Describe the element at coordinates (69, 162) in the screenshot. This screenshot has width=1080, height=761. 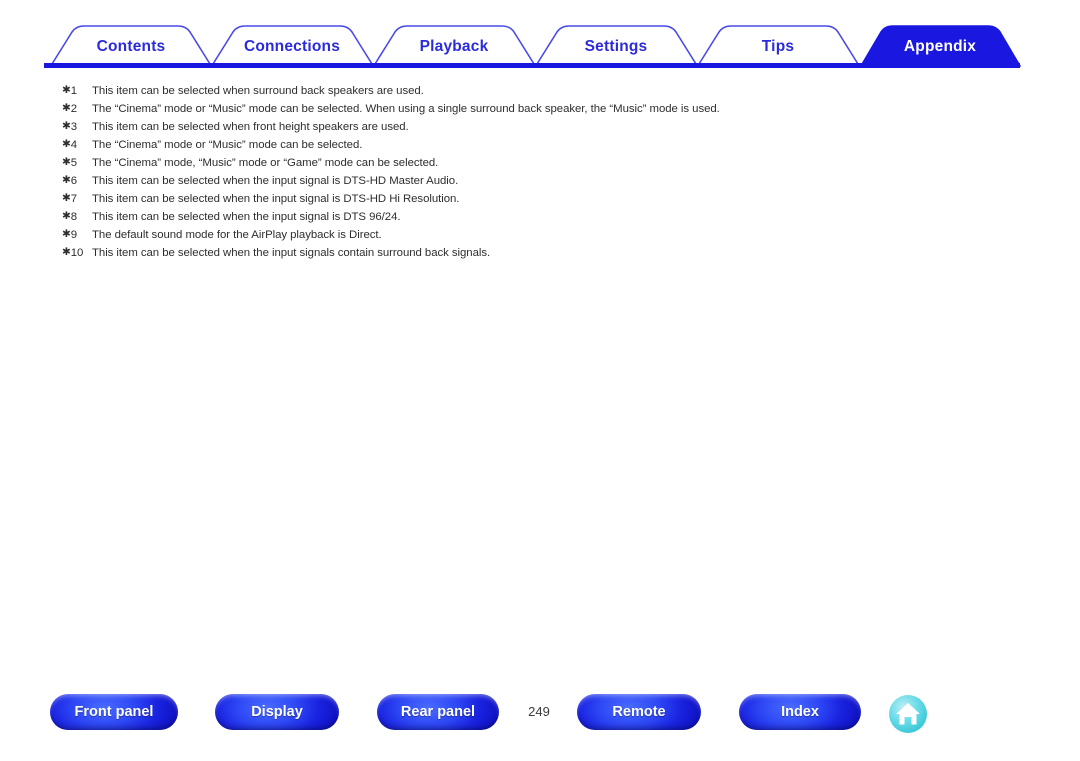
I see `footnote-marker: ✱5` at that location.